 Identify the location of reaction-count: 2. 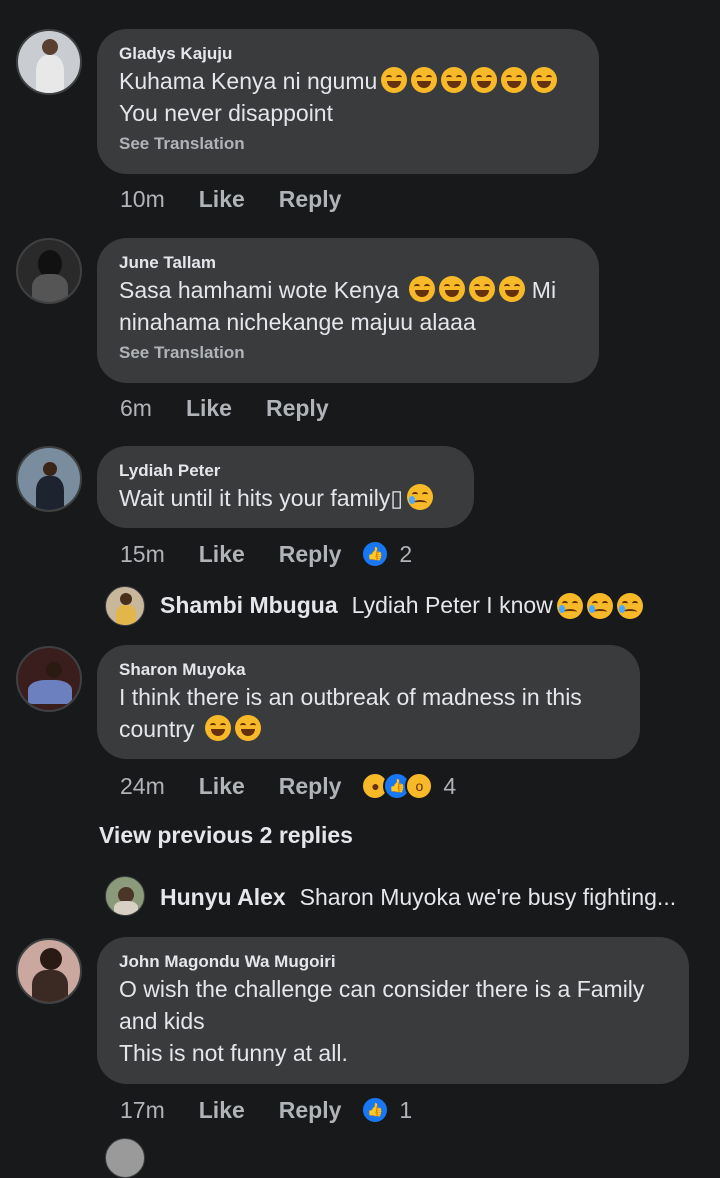
(405, 554).